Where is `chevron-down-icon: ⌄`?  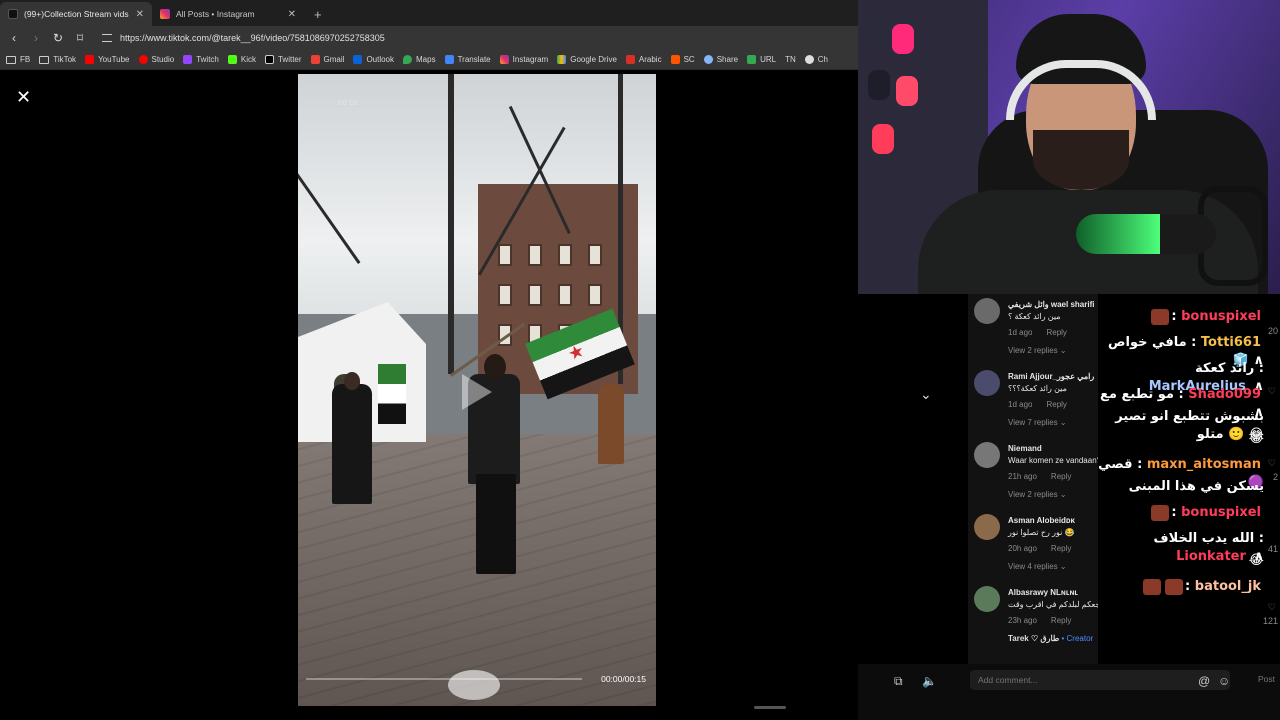 chevron-down-icon: ⌄ is located at coordinates (926, 394).